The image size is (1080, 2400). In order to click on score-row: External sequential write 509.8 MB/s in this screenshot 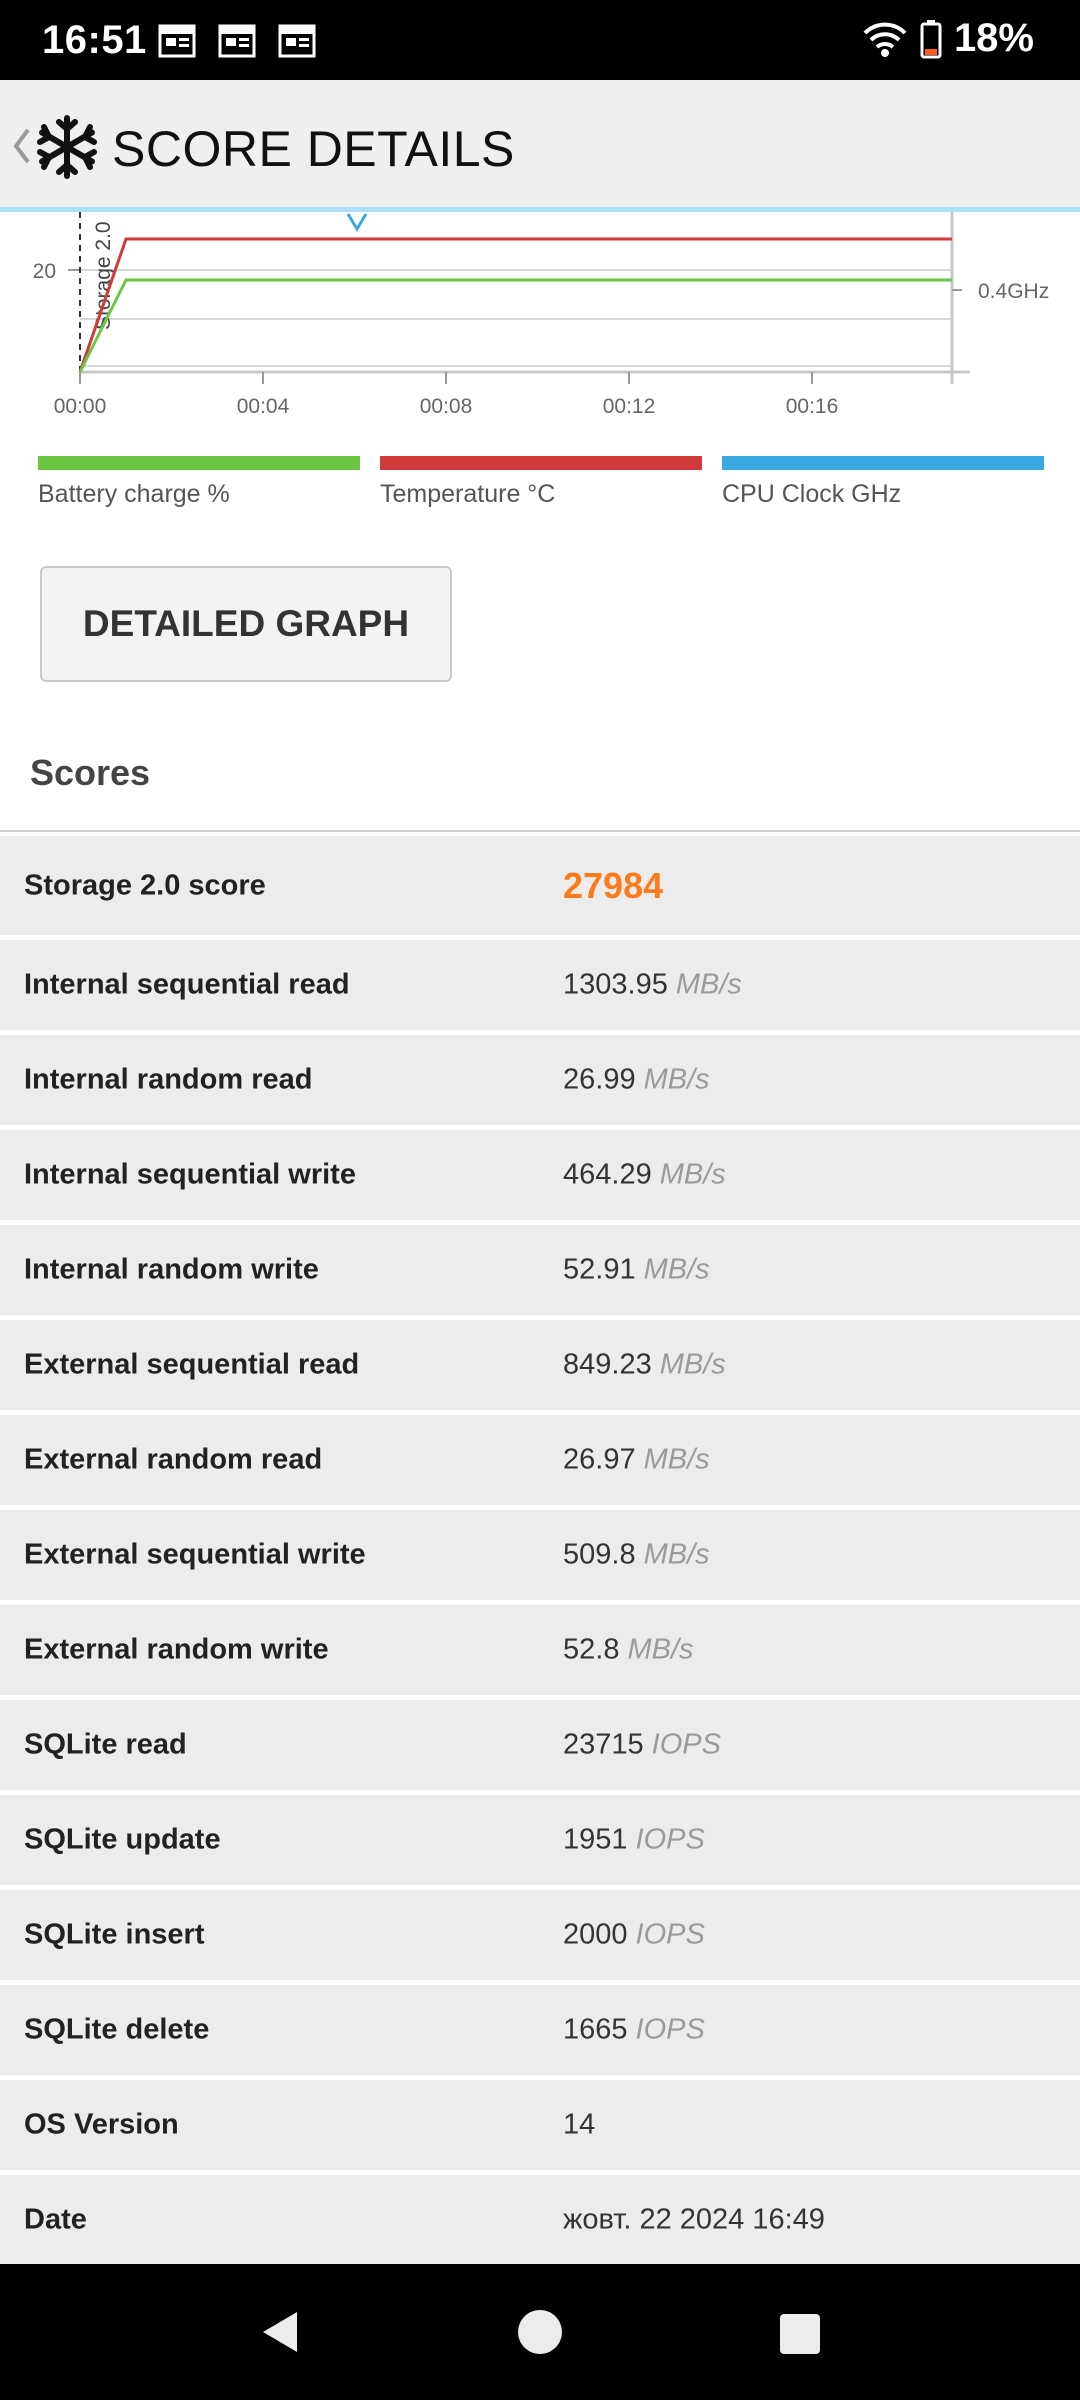, I will do `click(540, 1557)`.